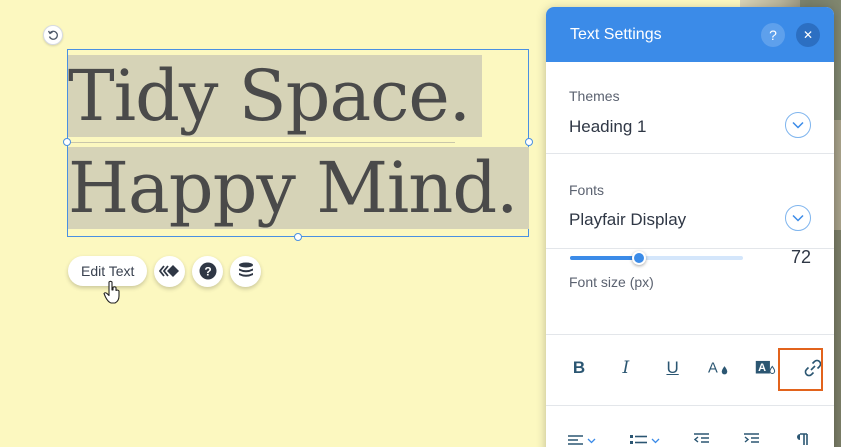 The height and width of the screenshot is (447, 841). I want to click on decrease-indent-button, so click(701, 439).